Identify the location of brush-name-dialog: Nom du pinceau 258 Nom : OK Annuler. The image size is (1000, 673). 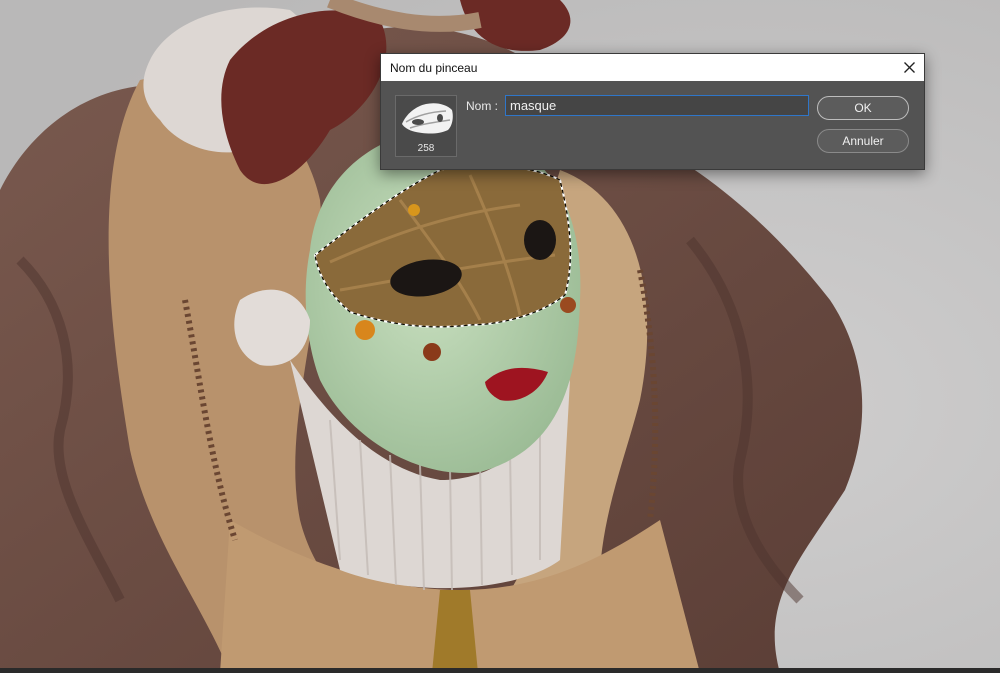
(652, 111).